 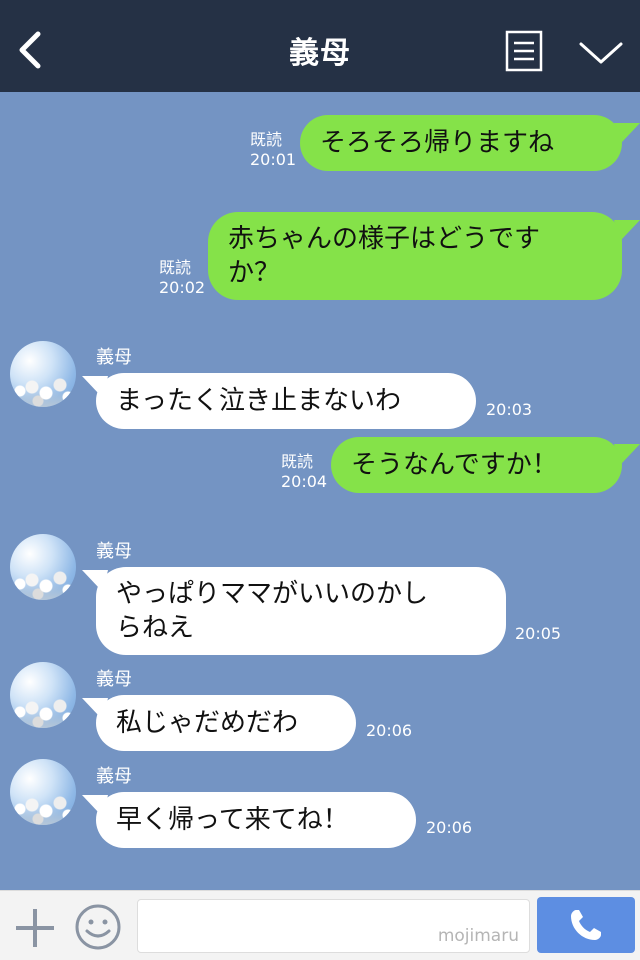 I want to click on message-time: 20:05, so click(x=538, y=633).